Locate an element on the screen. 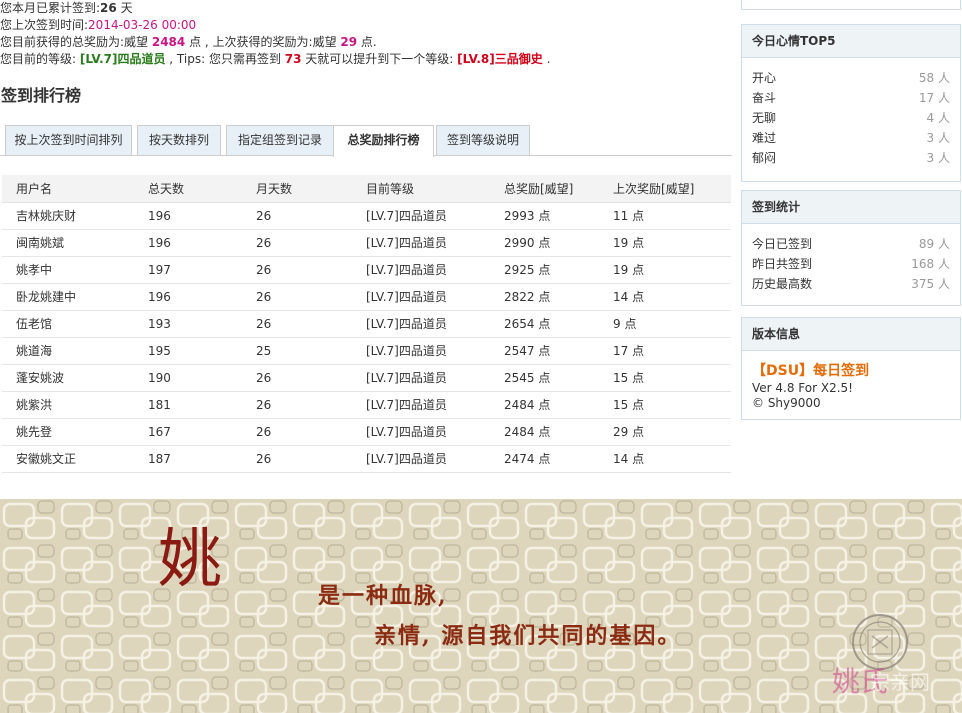 The height and width of the screenshot is (713, 962). stats-item: 今日已签到 89 人 is located at coordinates (851, 244).